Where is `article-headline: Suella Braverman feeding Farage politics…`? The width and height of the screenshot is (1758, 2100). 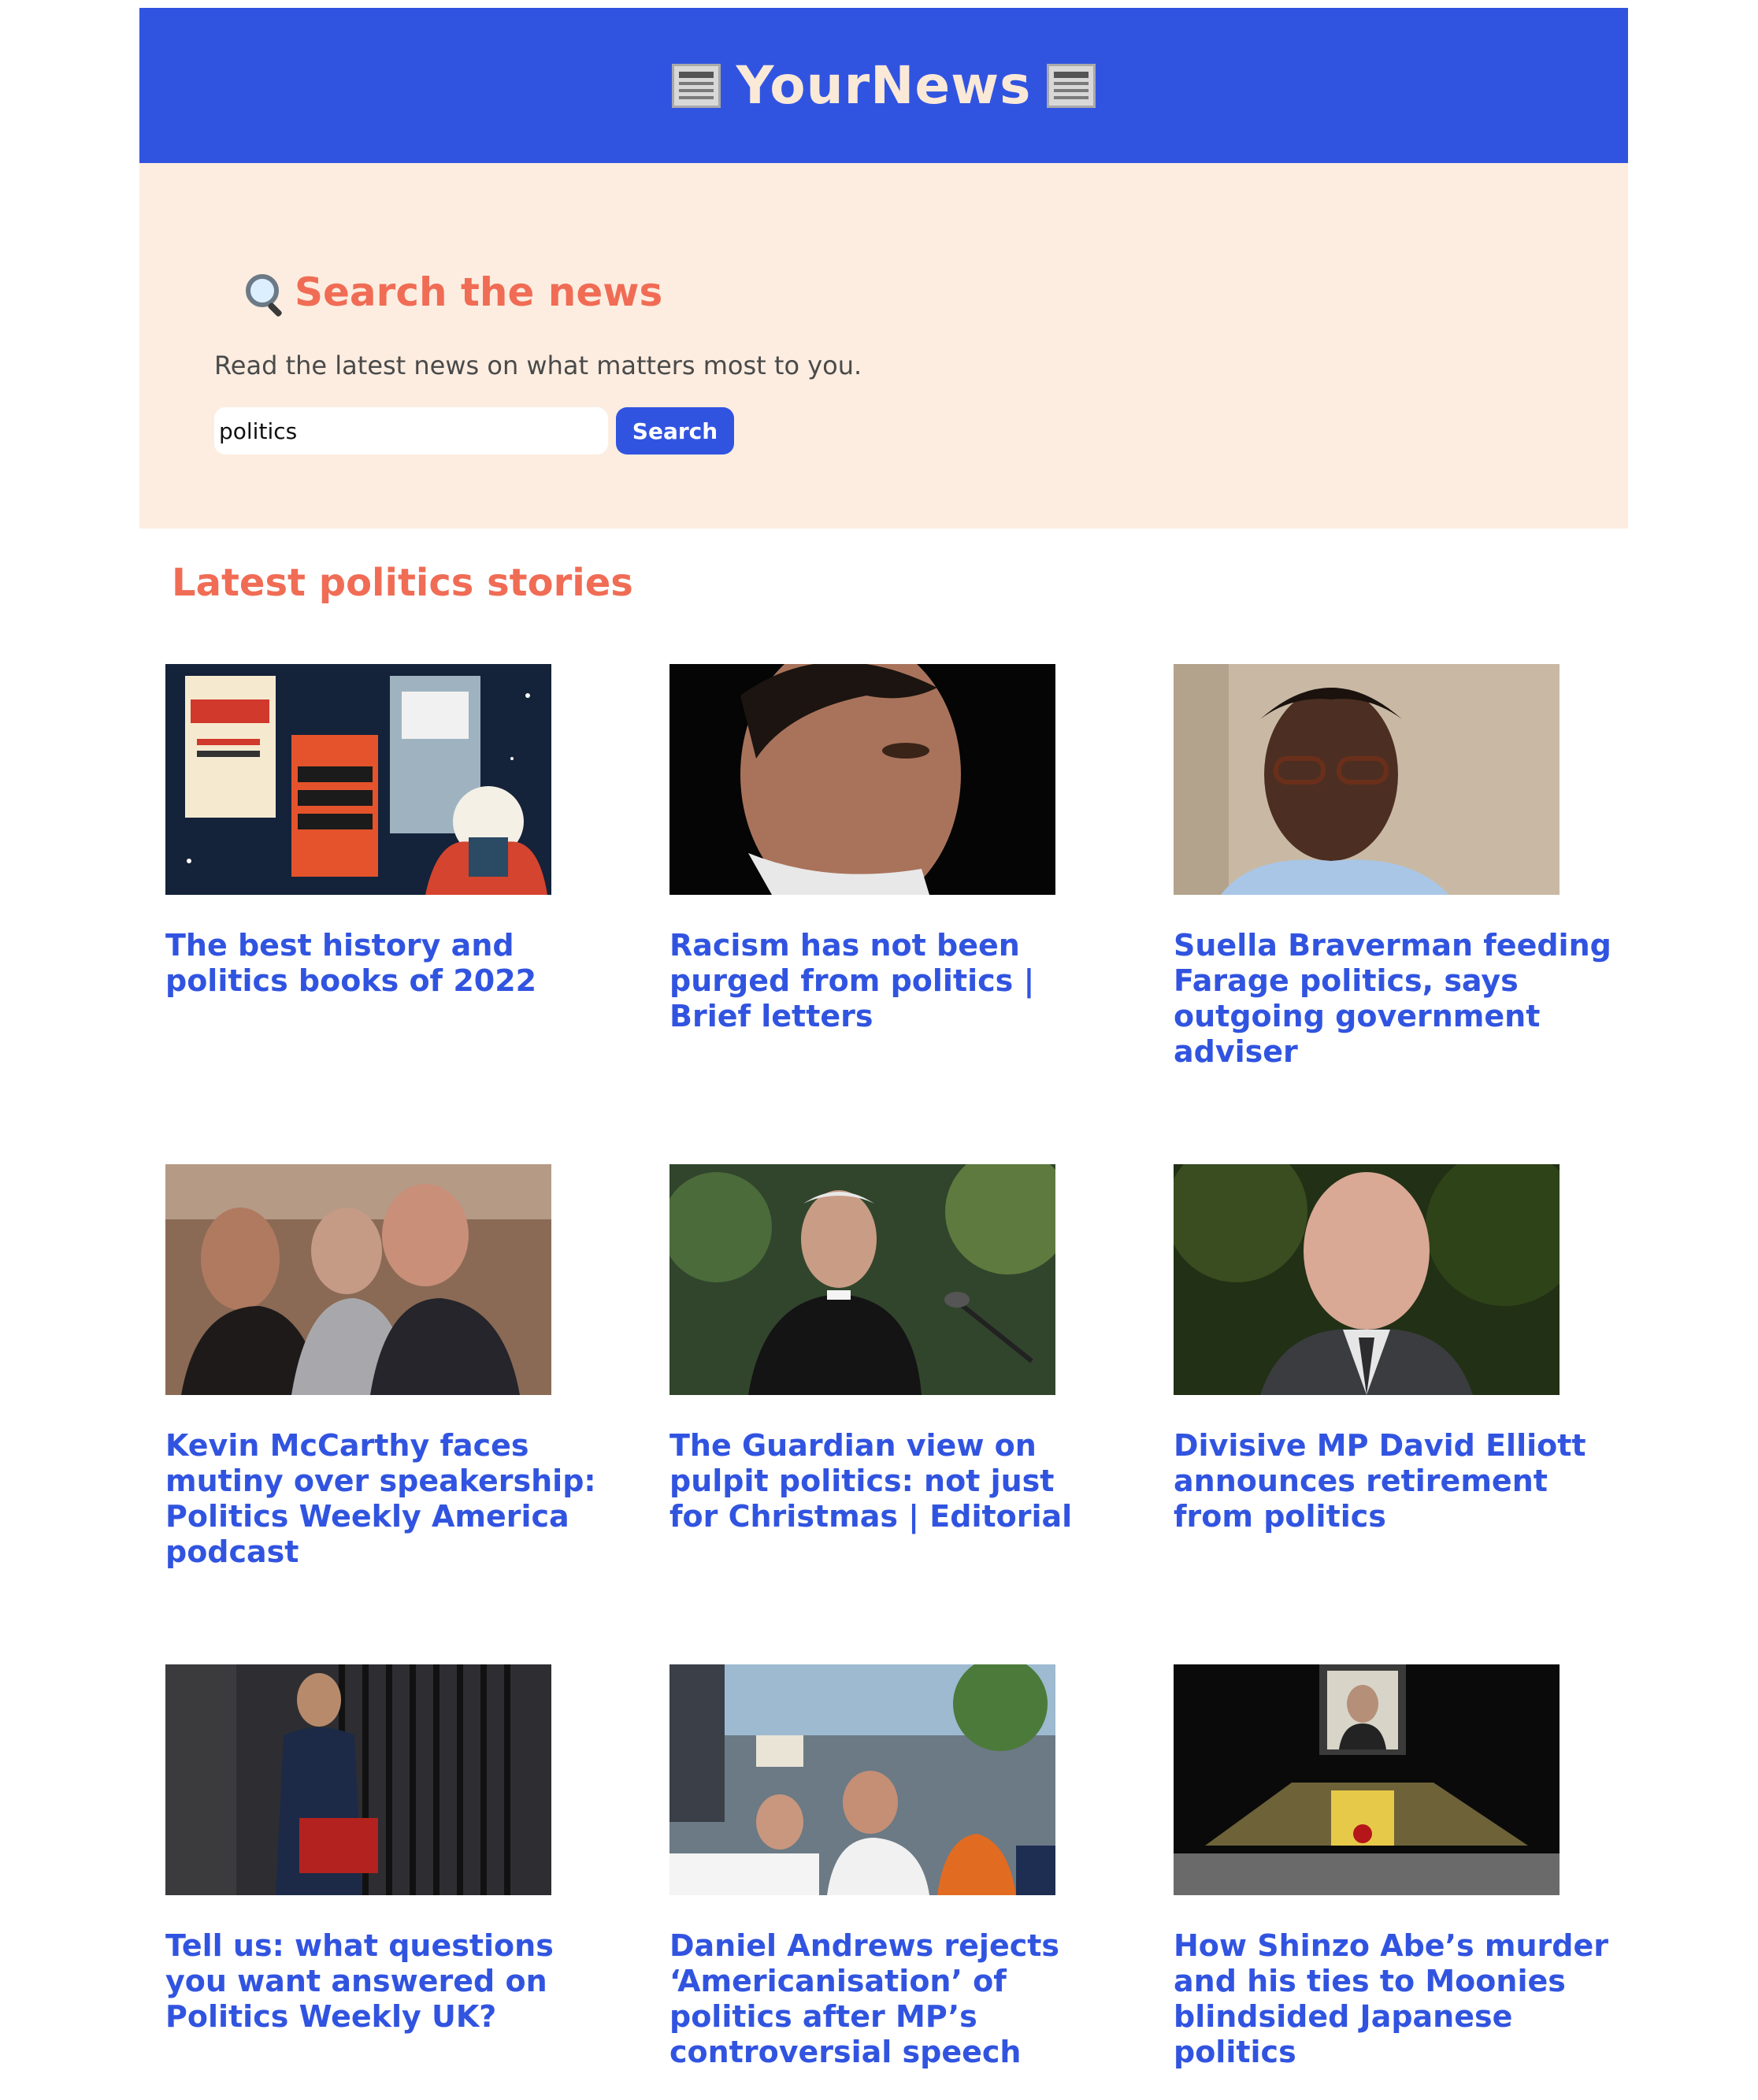 article-headline: Suella Braverman feeding Farage politics… is located at coordinates (1394, 999).